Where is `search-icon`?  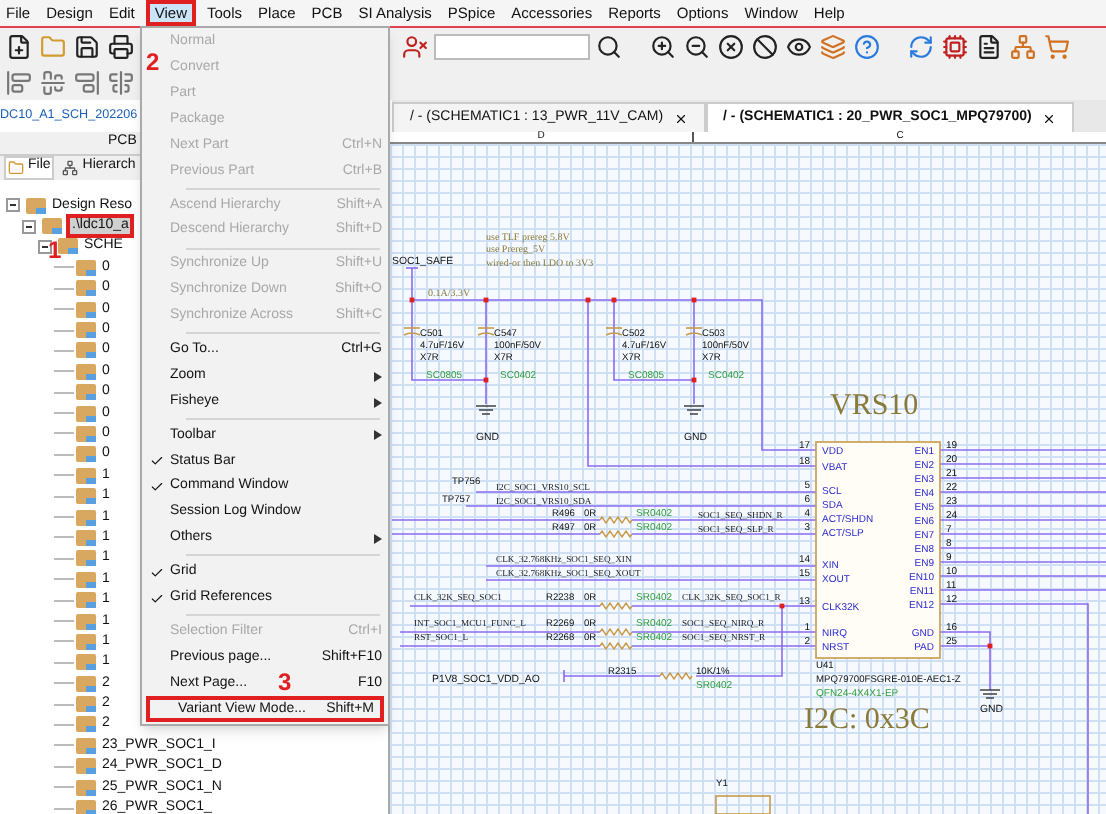
search-icon is located at coordinates (609, 46).